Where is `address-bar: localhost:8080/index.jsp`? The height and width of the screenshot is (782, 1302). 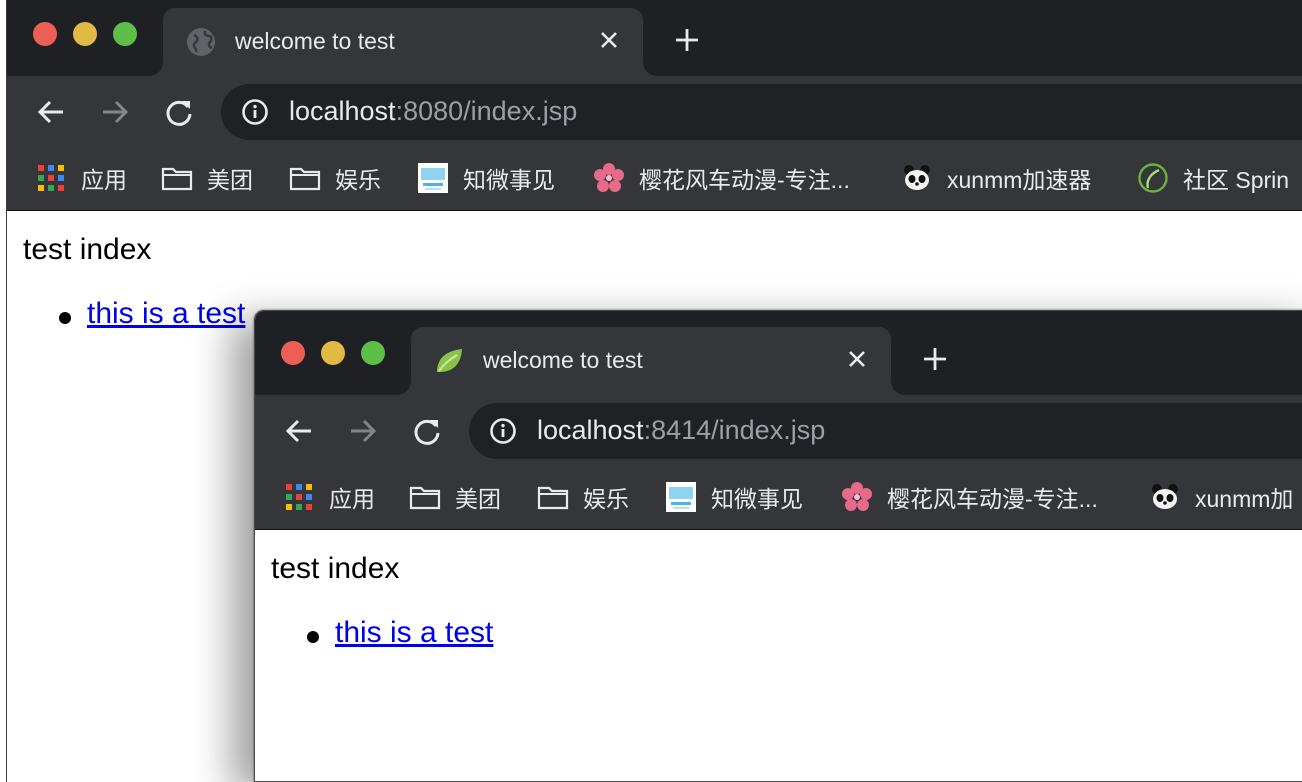 address-bar: localhost:8080/index.jsp is located at coordinates (761, 112).